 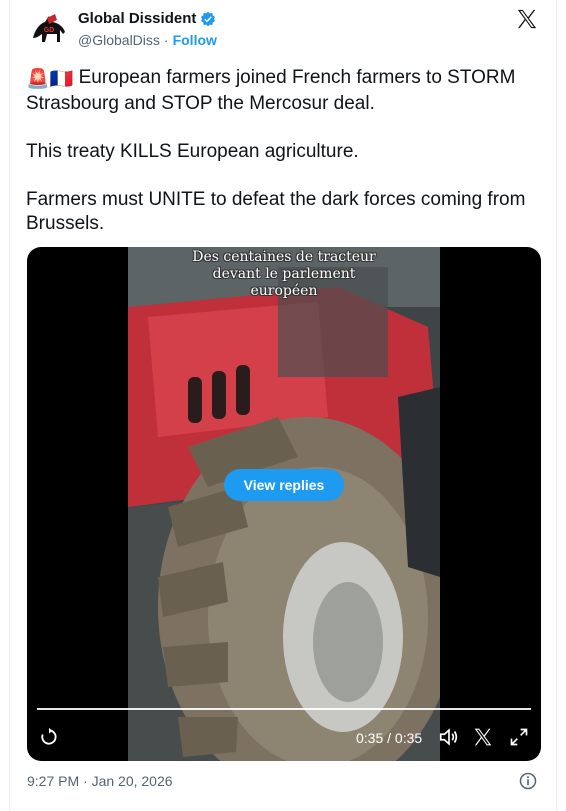 What do you see at coordinates (528, 781) in the screenshot?
I see `info-icon` at bounding box center [528, 781].